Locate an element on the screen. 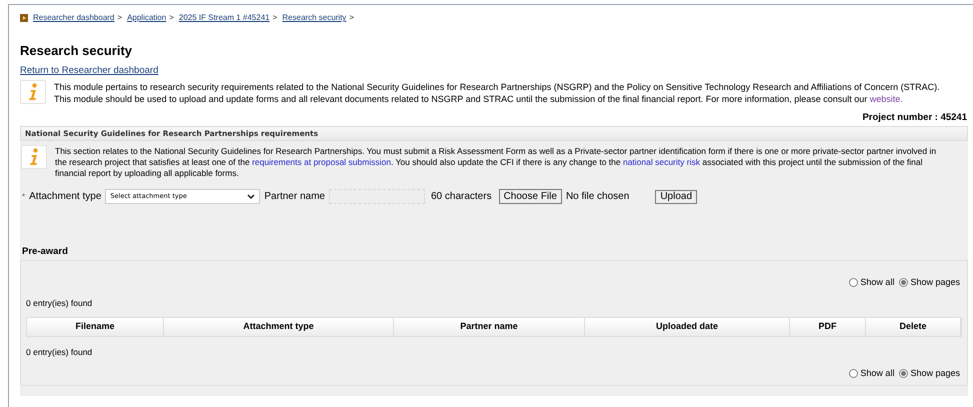 The image size is (973, 407). required-mark: * is located at coordinates (24, 196).